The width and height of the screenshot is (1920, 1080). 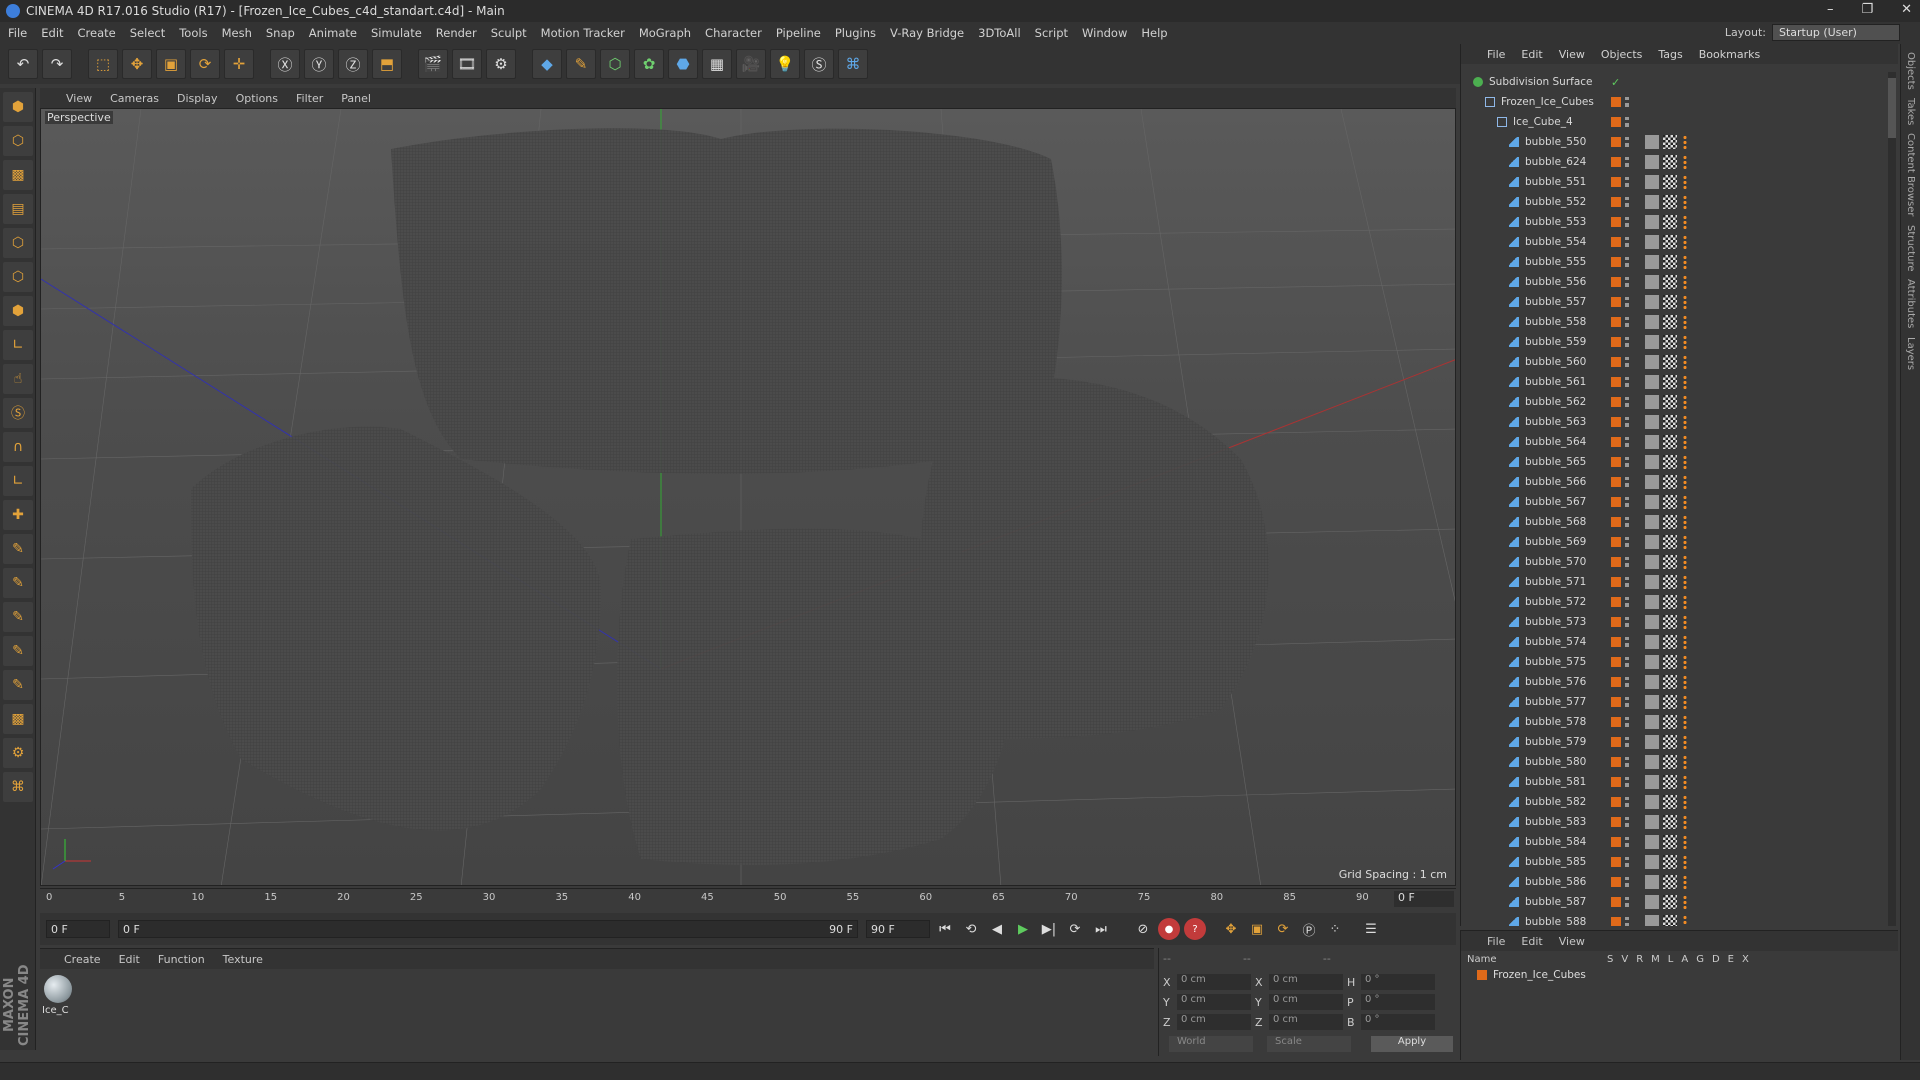 What do you see at coordinates (583, 33) in the screenshot?
I see `menu-motion-tracker: Motion Tracker` at bounding box center [583, 33].